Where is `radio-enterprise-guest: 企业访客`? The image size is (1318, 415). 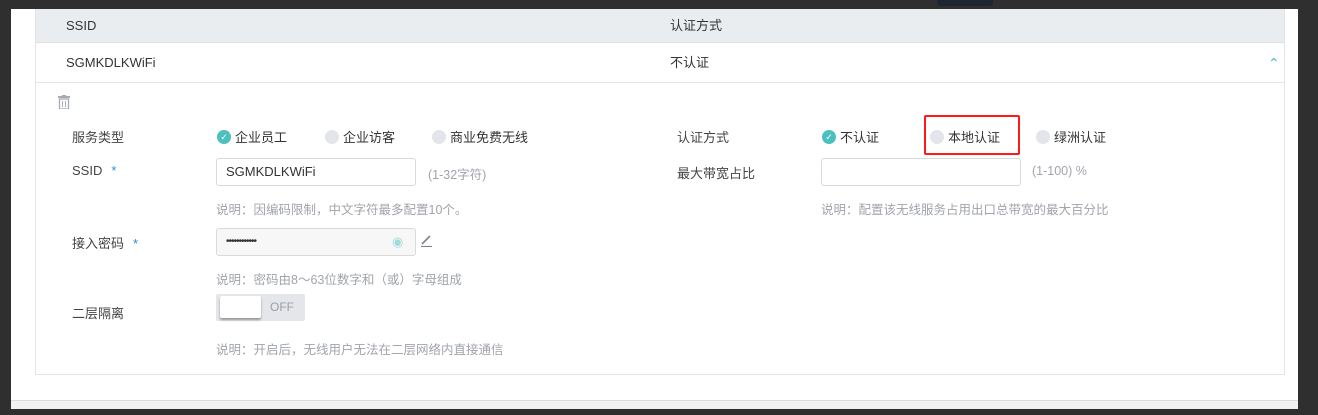
radio-enterprise-guest: 企业访客 is located at coordinates (360, 136).